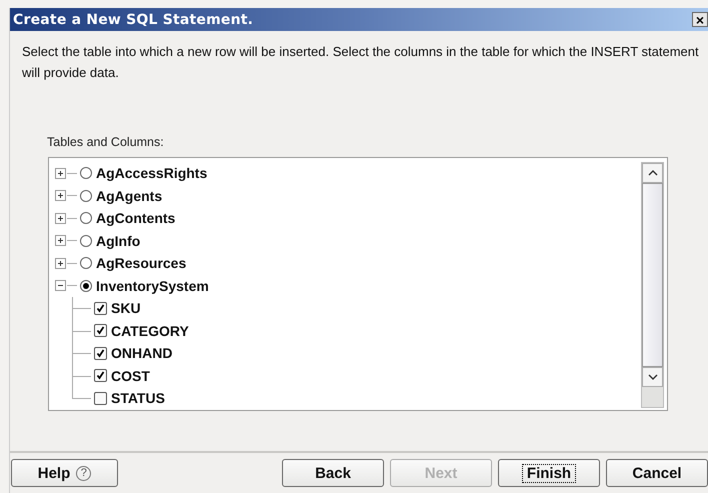 This screenshot has height=493, width=708. Describe the element at coordinates (129, 196) in the screenshot. I see `table-name: AgAgents` at that location.